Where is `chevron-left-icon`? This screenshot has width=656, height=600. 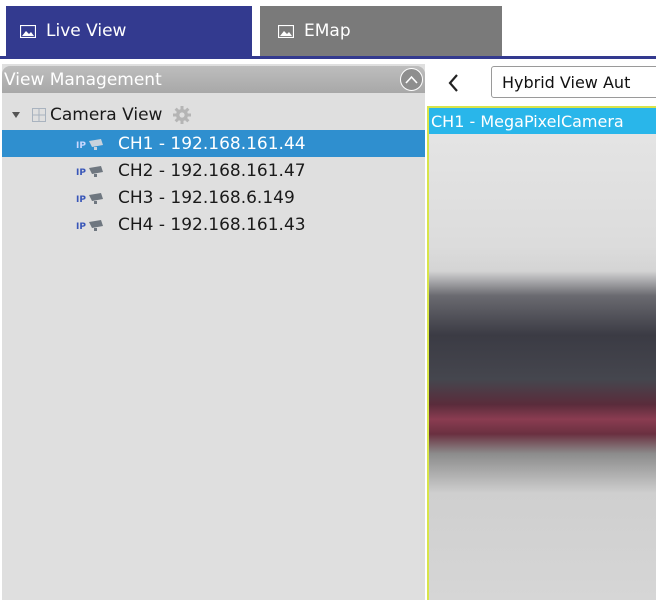 chevron-left-icon is located at coordinates (453, 83).